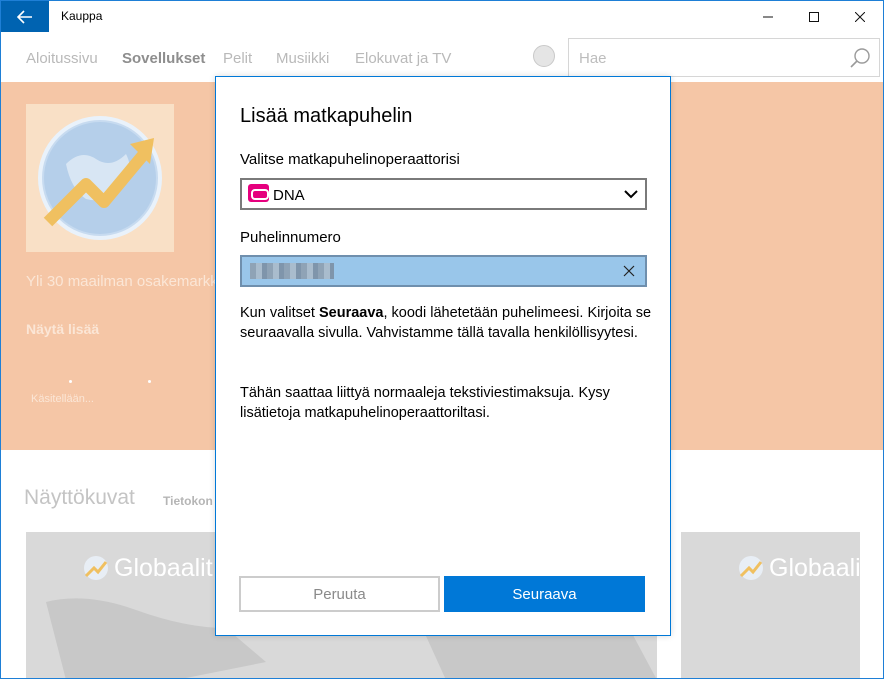 The width and height of the screenshot is (884, 679). I want to click on search-box, so click(724, 57).